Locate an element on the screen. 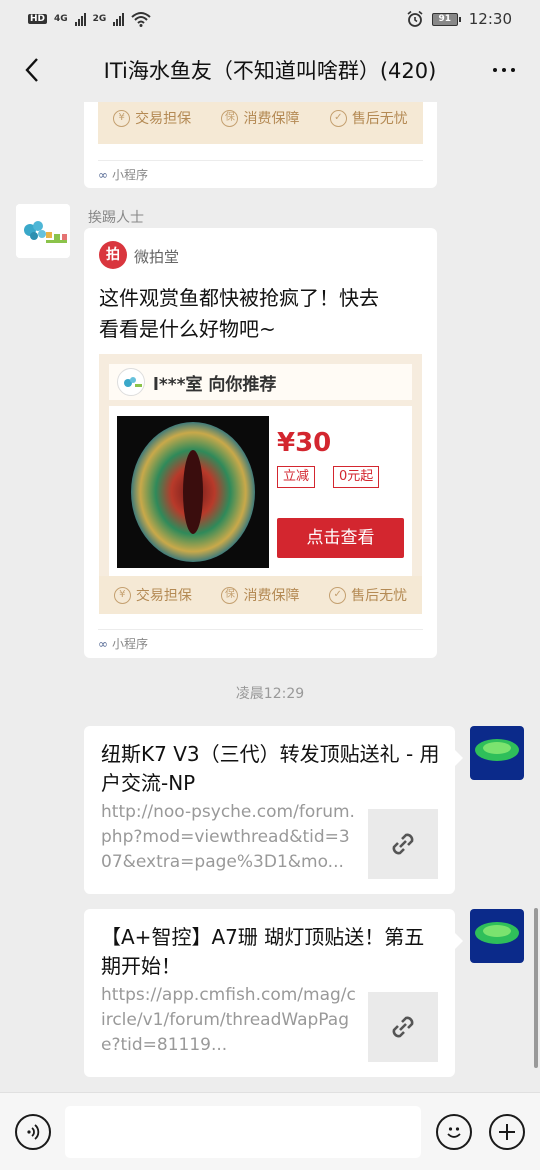 This screenshot has width=540, height=1170. chat-title: ITi海水鱼友（不知道叫啥群）(420) is located at coordinates (270, 71).